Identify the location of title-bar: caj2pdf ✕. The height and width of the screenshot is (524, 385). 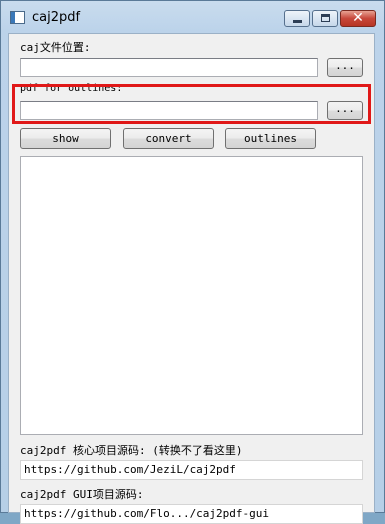
(192, 17).